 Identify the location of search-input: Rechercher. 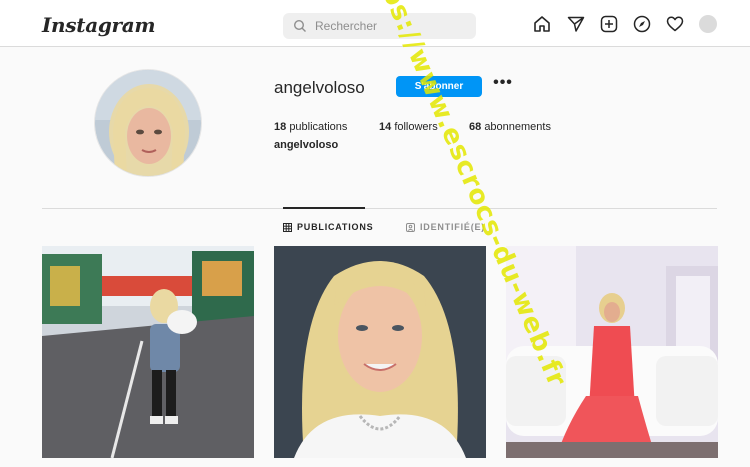
(379, 26).